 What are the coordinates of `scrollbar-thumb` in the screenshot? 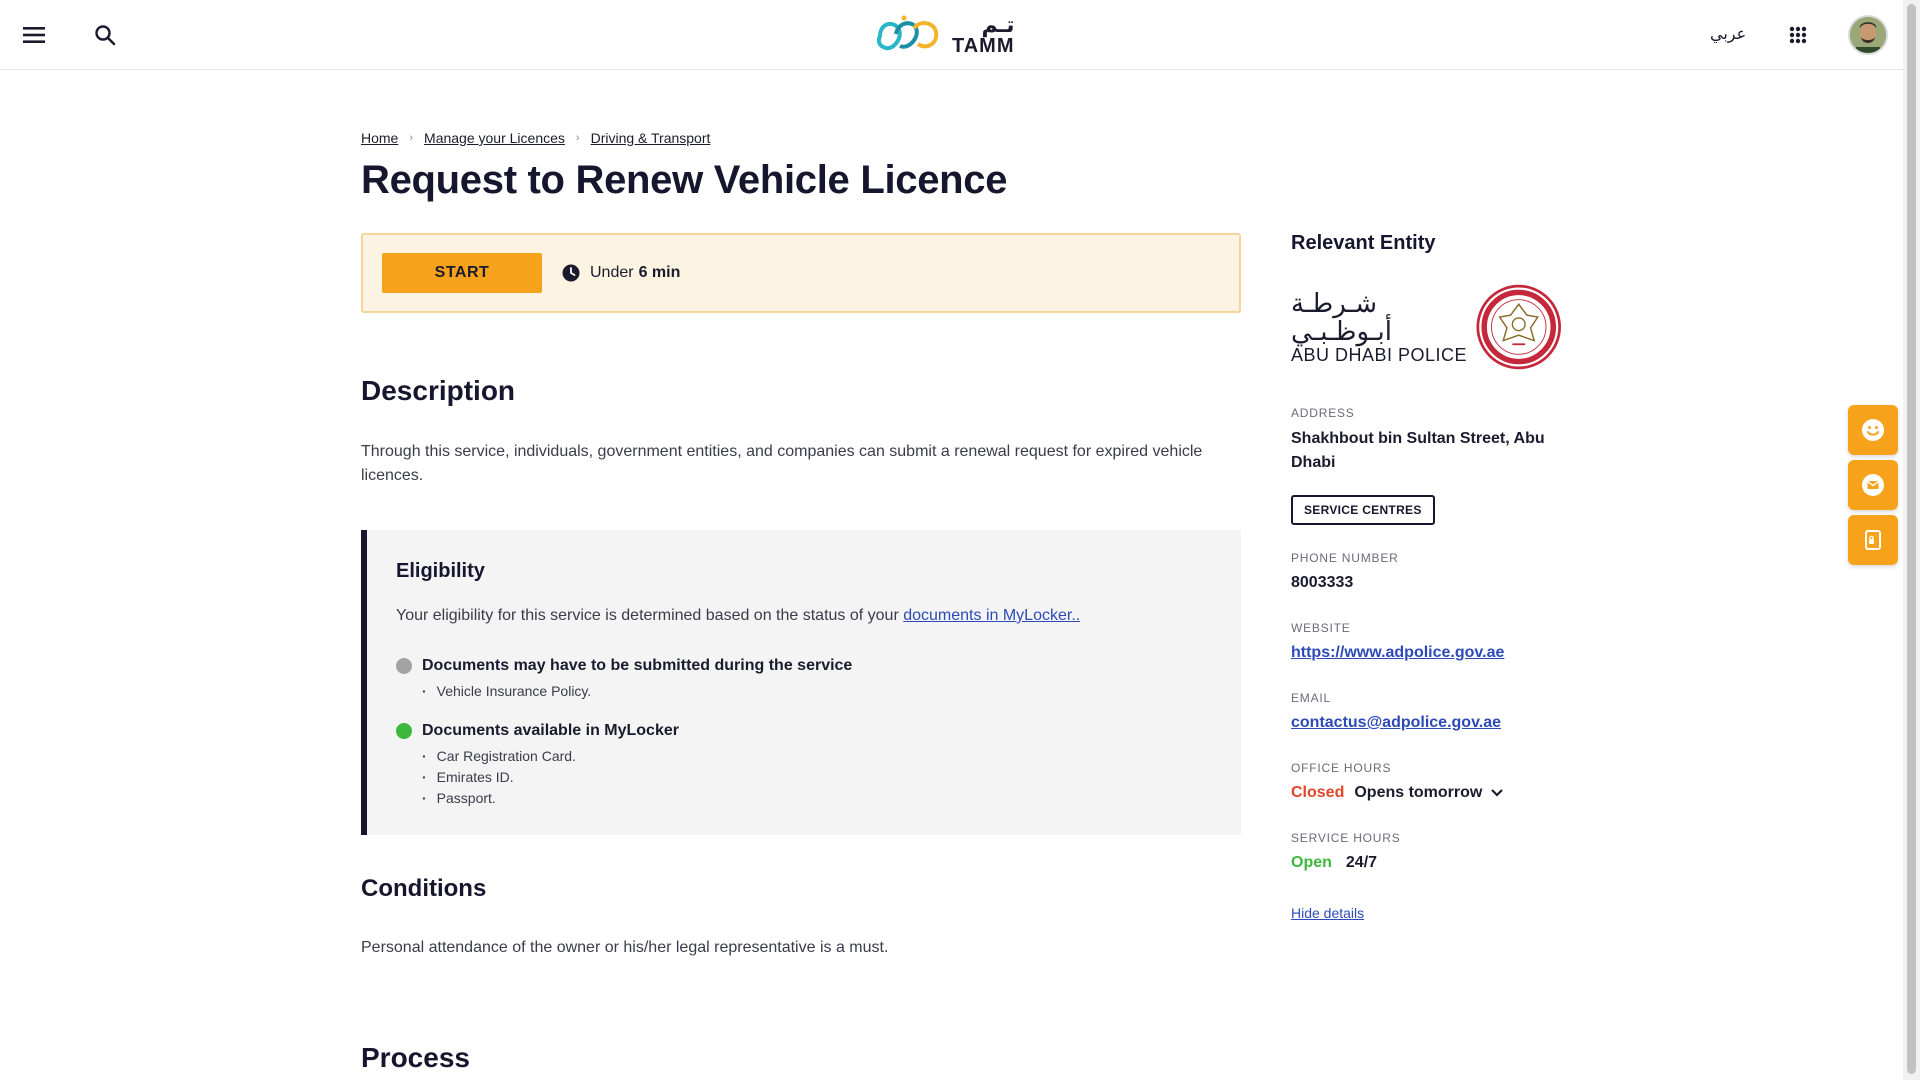 It's located at (1911, 539).